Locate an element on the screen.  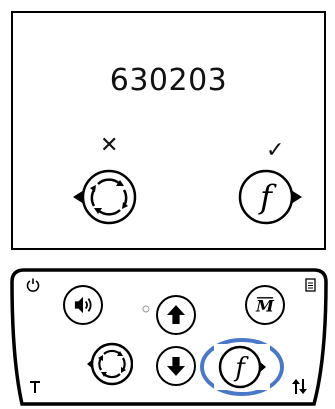
speaker-icon is located at coordinates (83, 305).